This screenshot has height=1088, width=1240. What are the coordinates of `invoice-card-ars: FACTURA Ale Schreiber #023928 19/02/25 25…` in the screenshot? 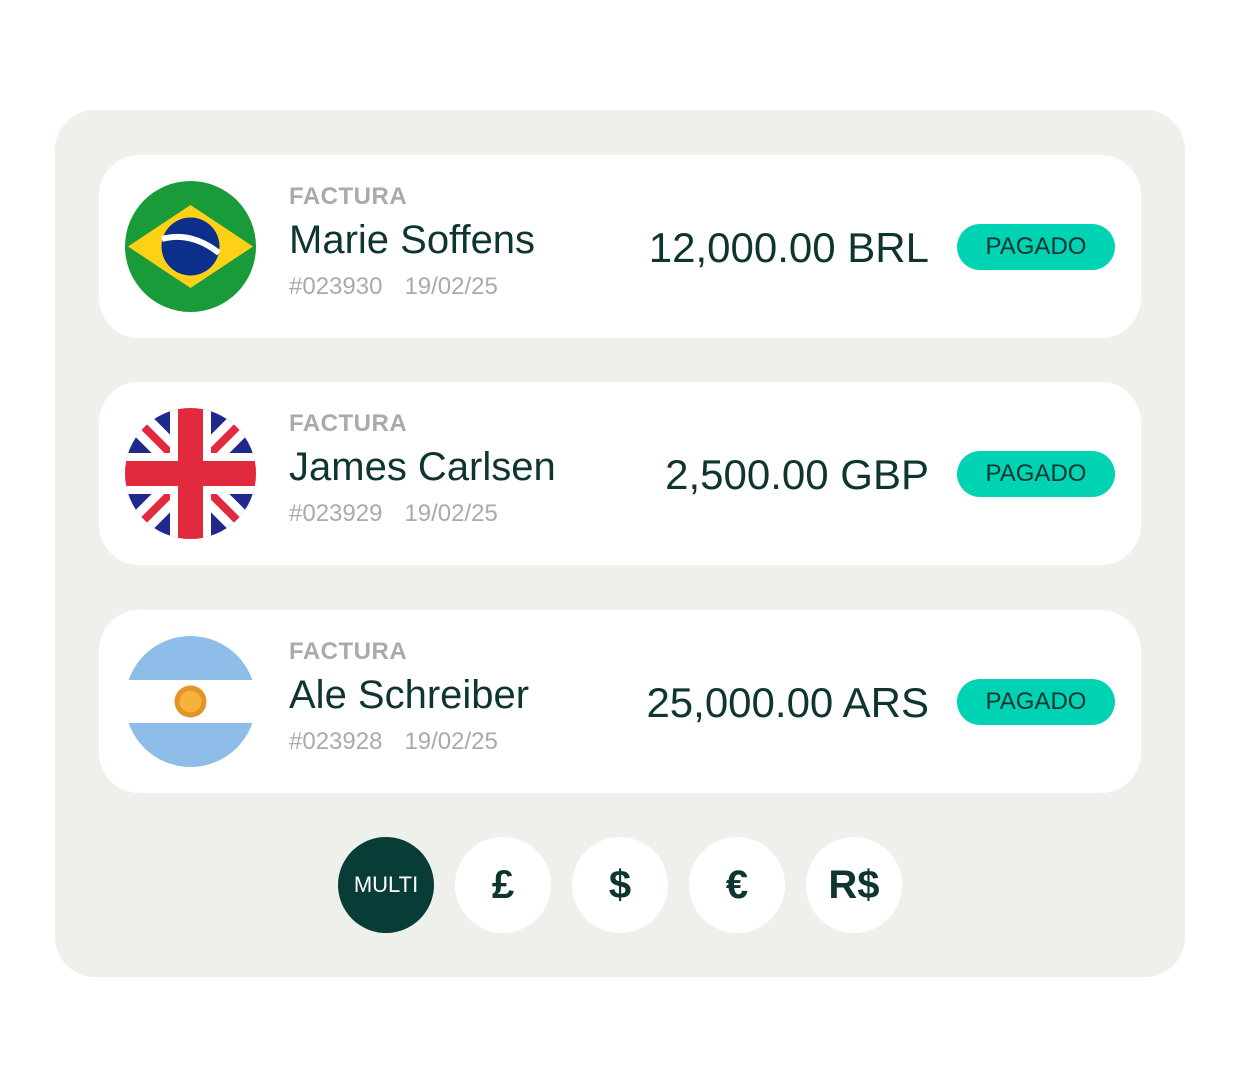 It's located at (620, 701).